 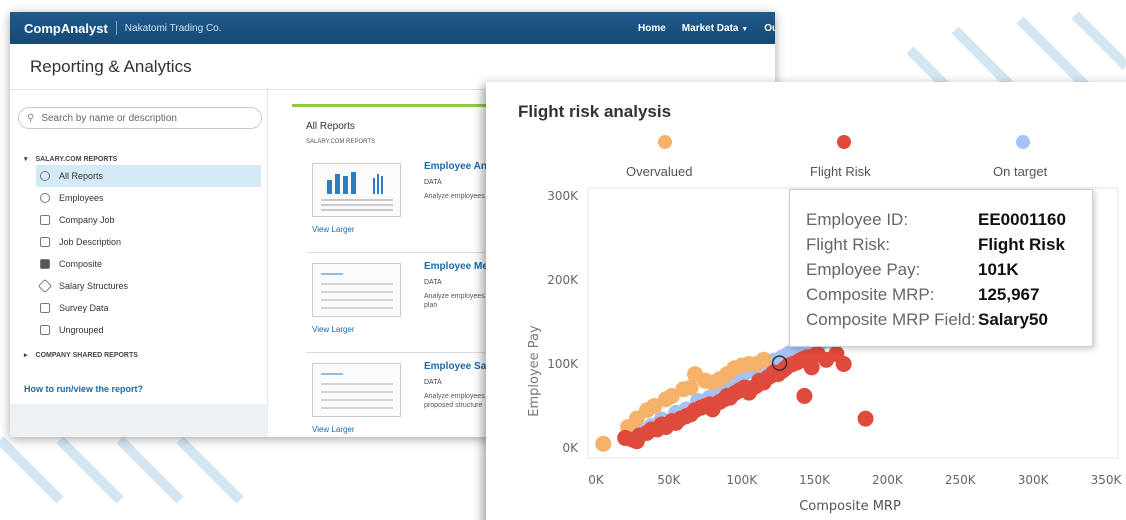 What do you see at coordinates (815, 480) in the screenshot?
I see `x-tick-label: 150K` at bounding box center [815, 480].